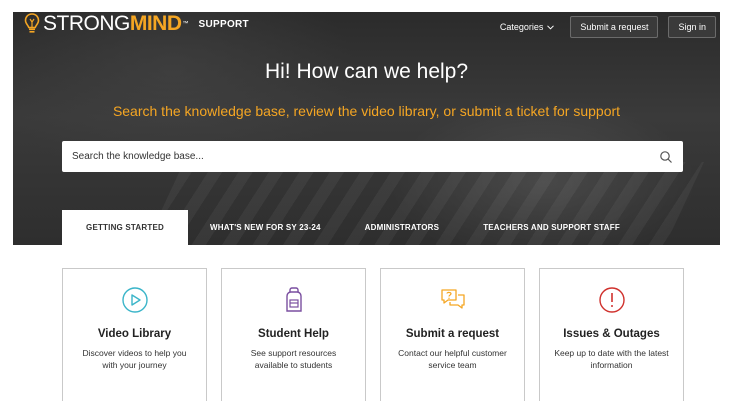 This screenshot has height=401, width=733. I want to click on chevron-down-icon, so click(551, 27).